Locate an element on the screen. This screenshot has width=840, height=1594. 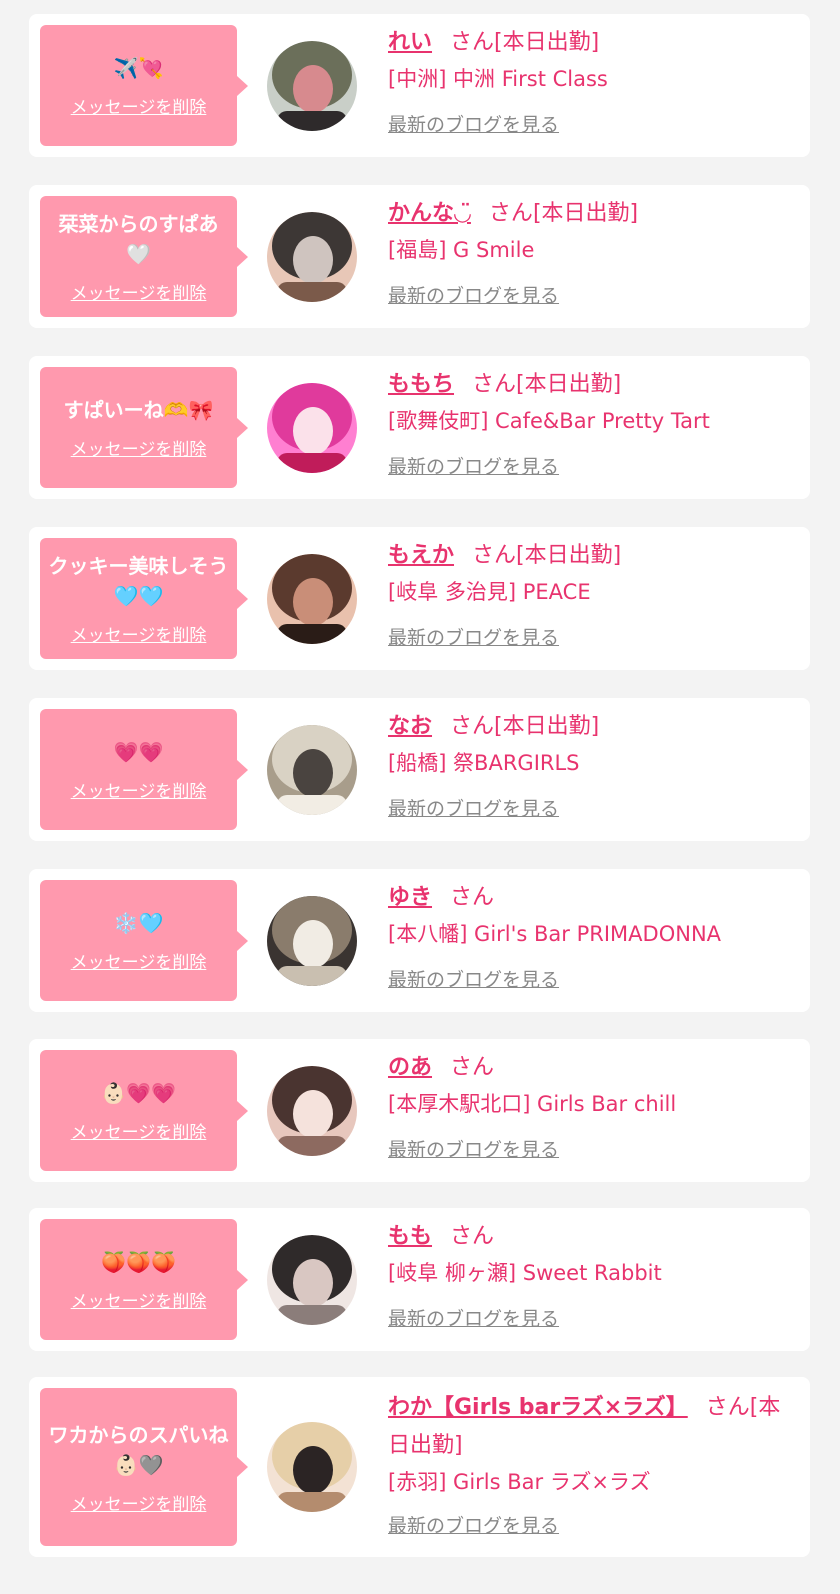
name-line: もえか さん[本日出勤] is located at coordinates (592, 556).